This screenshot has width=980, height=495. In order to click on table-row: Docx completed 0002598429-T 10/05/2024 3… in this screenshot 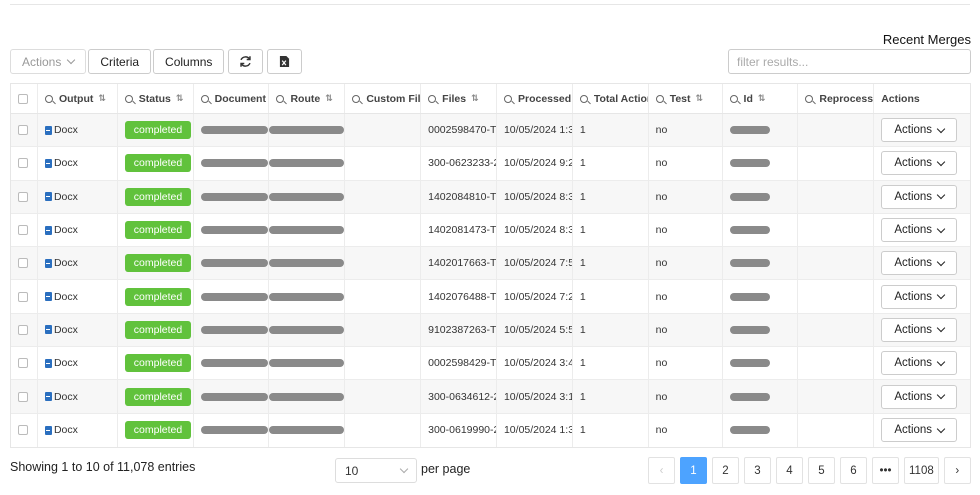, I will do `click(490, 364)`.